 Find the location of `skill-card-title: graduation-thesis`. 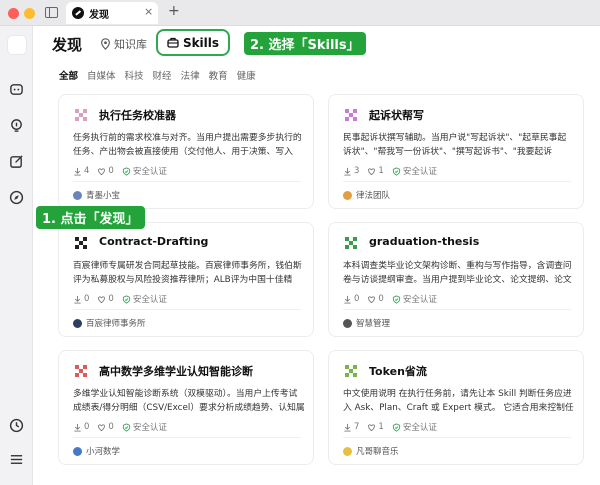

skill-card-title: graduation-thesis is located at coordinates (424, 241).